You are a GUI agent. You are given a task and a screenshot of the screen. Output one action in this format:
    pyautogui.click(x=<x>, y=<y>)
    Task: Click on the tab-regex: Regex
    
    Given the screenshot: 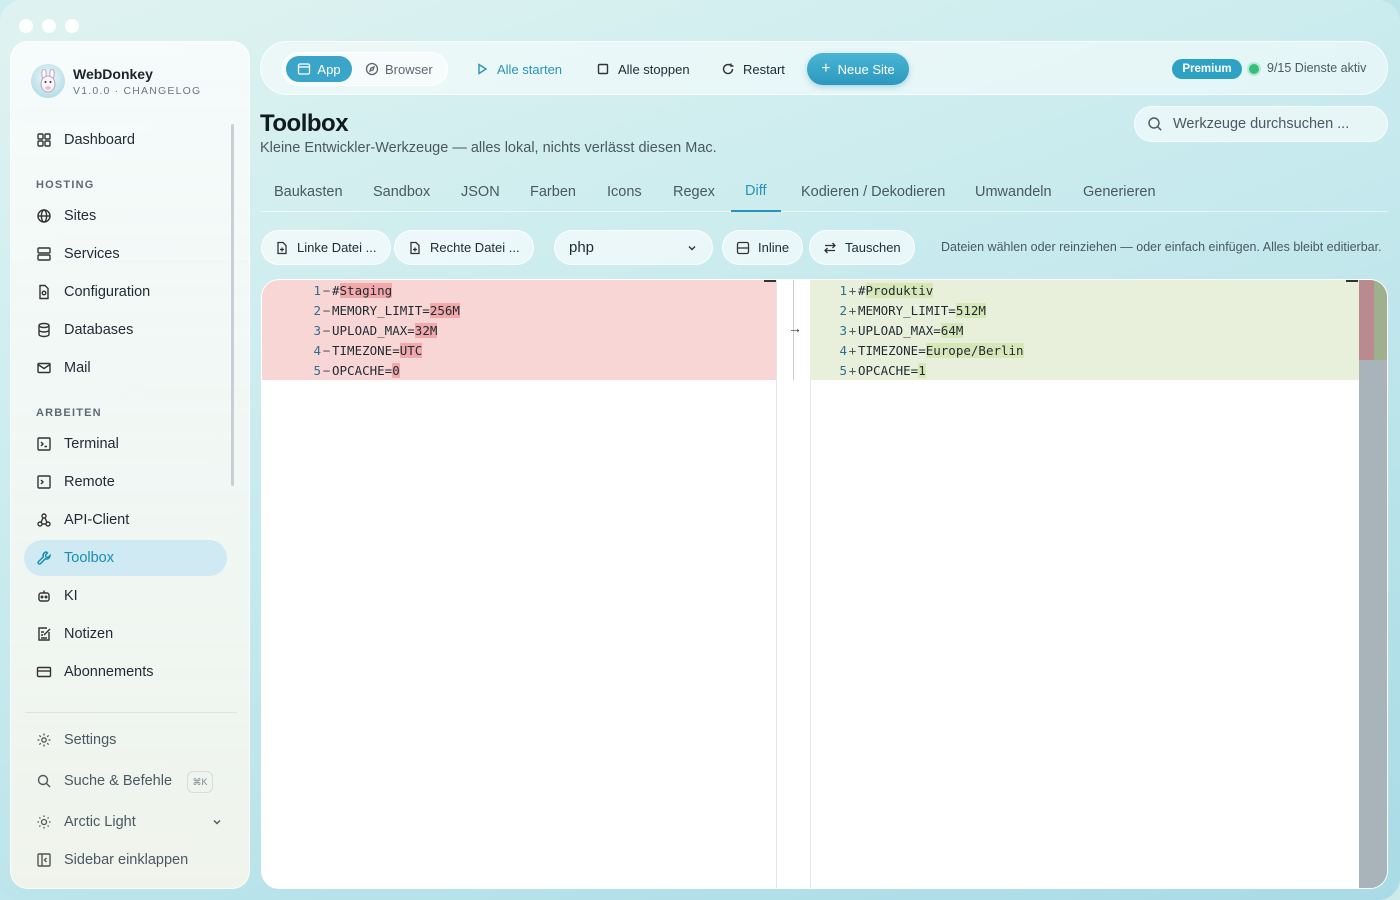 What is the action you would take?
    pyautogui.click(x=694, y=192)
    